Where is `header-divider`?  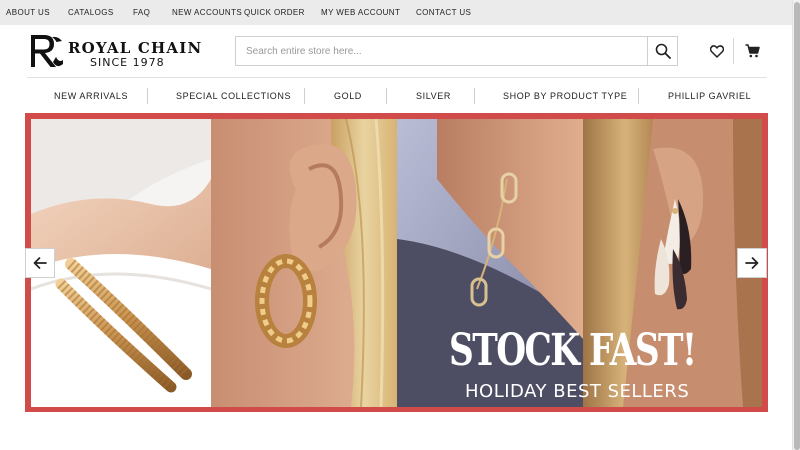
header-divider is located at coordinates (733, 51).